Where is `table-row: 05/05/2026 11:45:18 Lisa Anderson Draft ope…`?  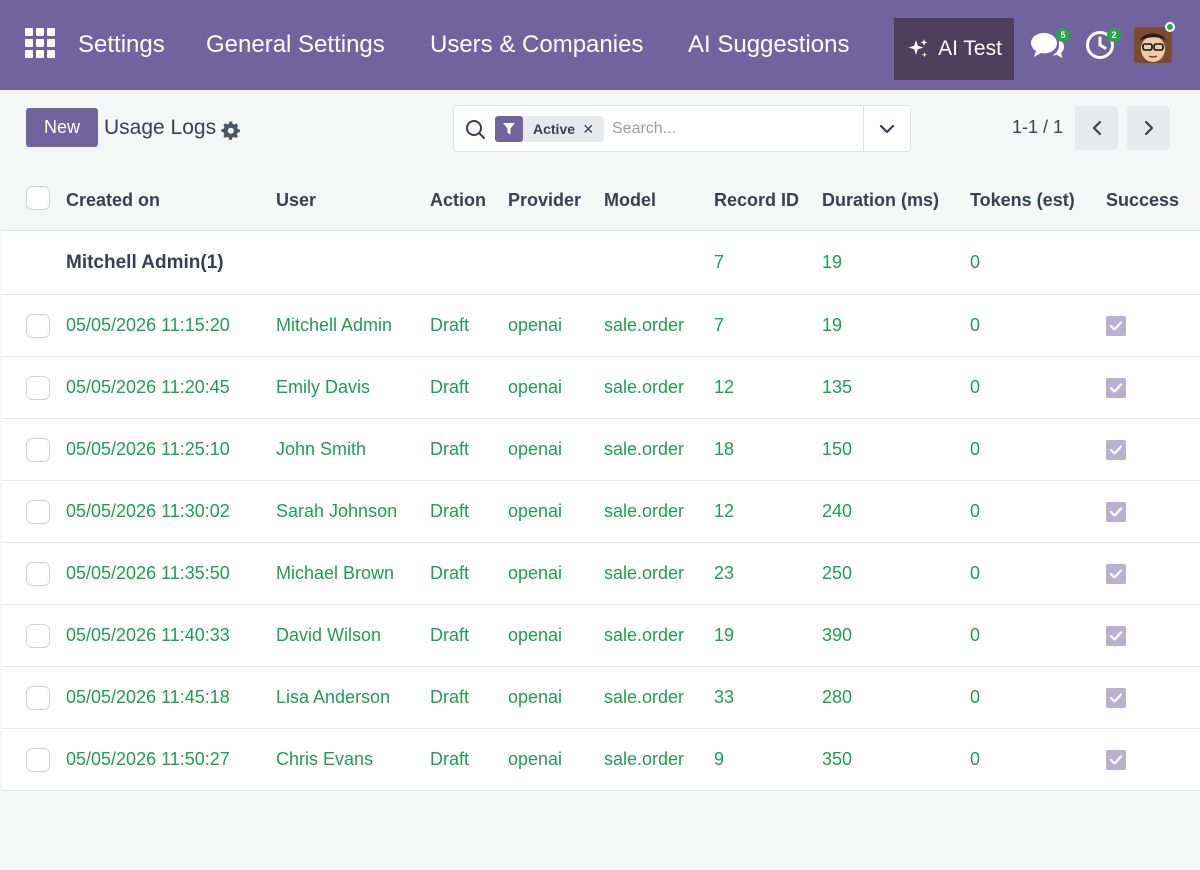 table-row: 05/05/2026 11:45:18 Lisa Anderson Draft ope… is located at coordinates (601, 698).